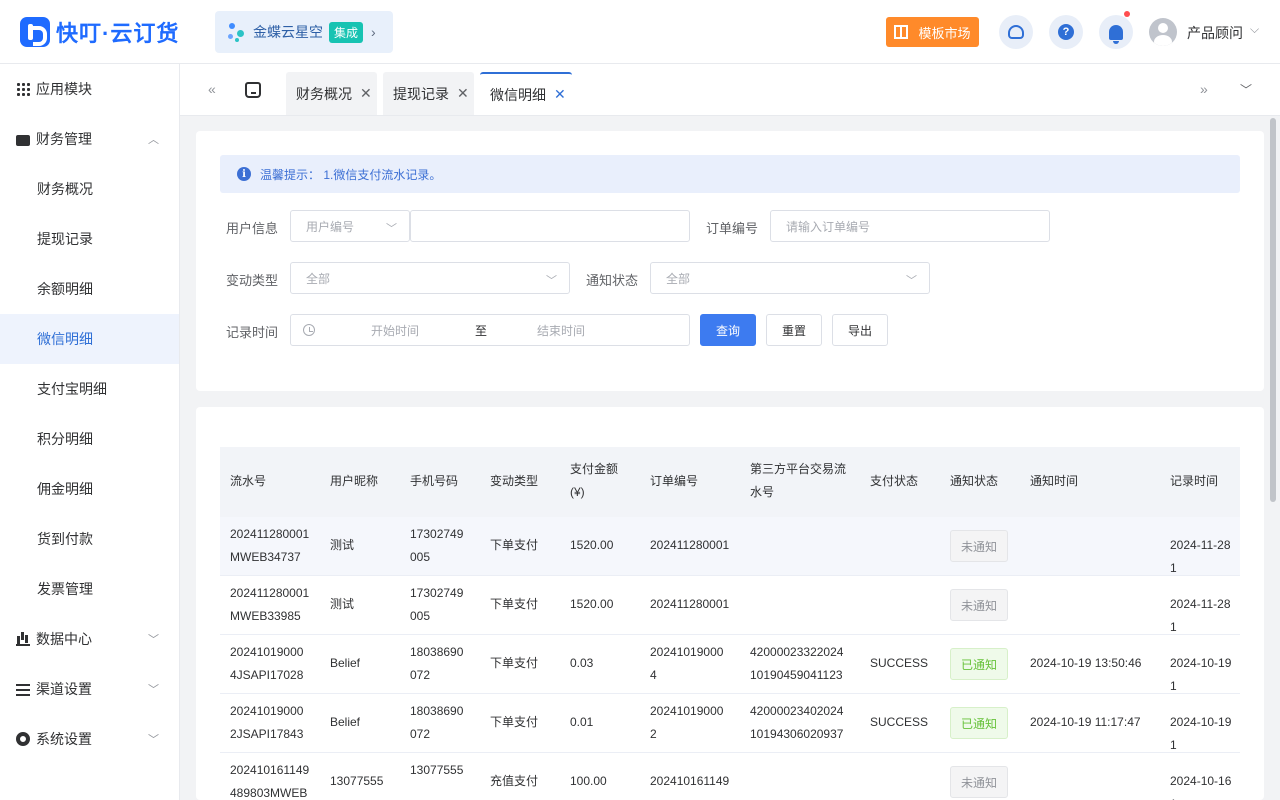 The width and height of the screenshot is (1280, 800). What do you see at coordinates (331, 93) in the screenshot?
I see `tab-finance-overview: 财务概况 ✕` at bounding box center [331, 93].